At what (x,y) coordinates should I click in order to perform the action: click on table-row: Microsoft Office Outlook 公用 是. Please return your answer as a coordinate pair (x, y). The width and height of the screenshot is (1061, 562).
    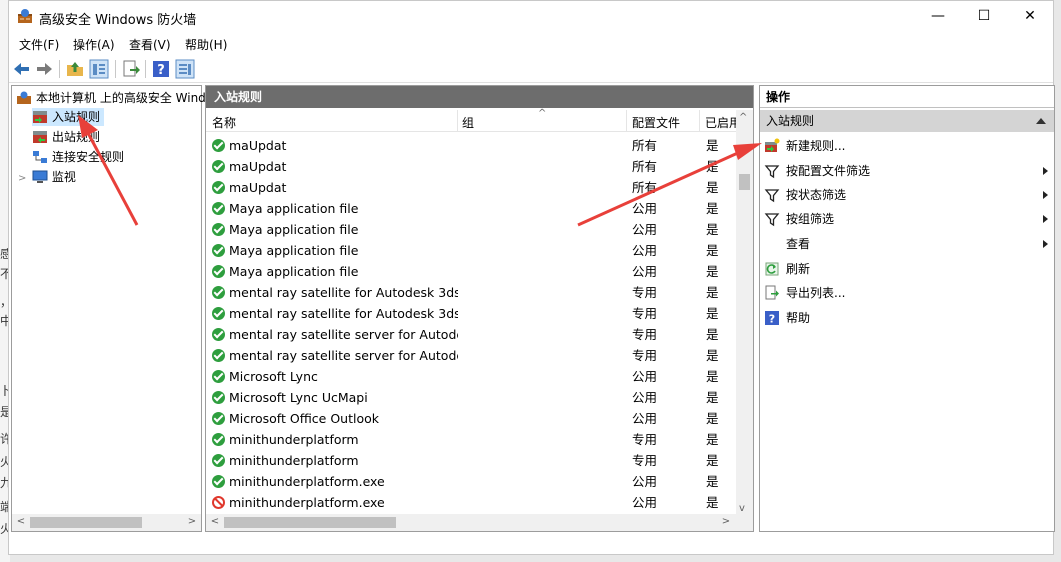
    Looking at the image, I should click on (472, 418).